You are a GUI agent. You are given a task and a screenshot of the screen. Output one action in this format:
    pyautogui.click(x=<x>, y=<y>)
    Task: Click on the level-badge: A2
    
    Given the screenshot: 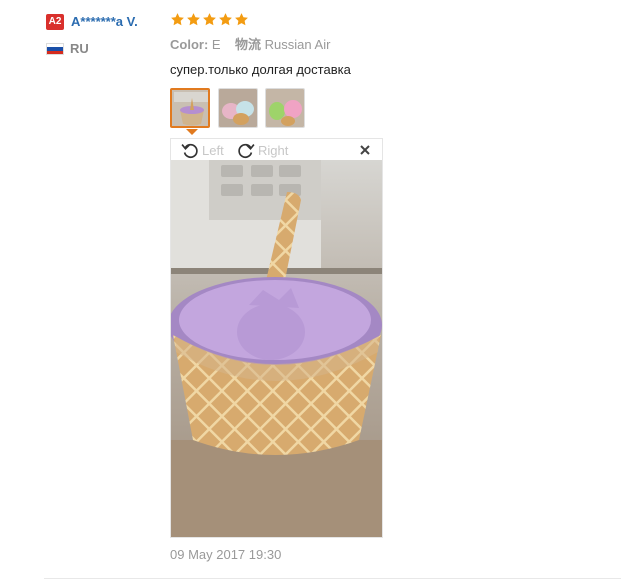 What is the action you would take?
    pyautogui.click(x=55, y=22)
    